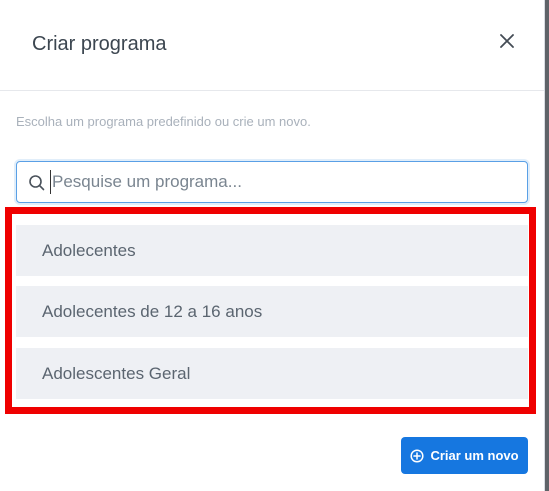 Image resolution: width=549 pixels, height=491 pixels. I want to click on plus-circle-icon, so click(417, 455).